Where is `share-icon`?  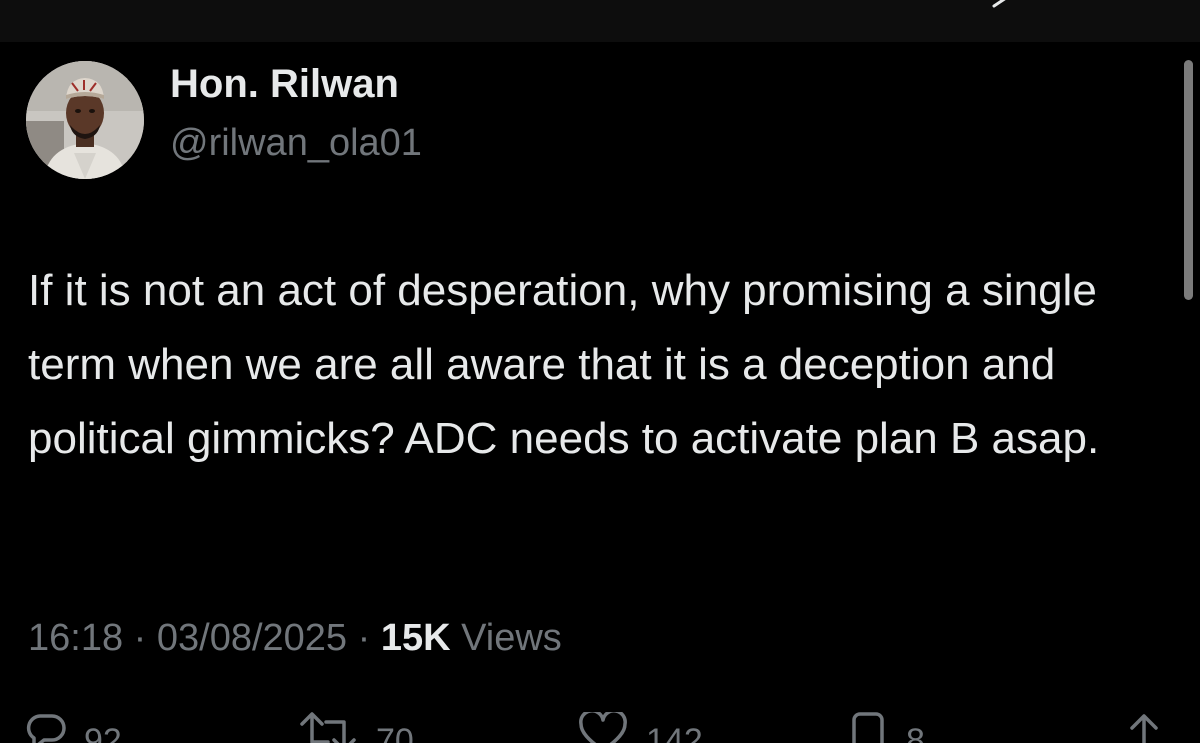
share-icon is located at coordinates (1144, 728).